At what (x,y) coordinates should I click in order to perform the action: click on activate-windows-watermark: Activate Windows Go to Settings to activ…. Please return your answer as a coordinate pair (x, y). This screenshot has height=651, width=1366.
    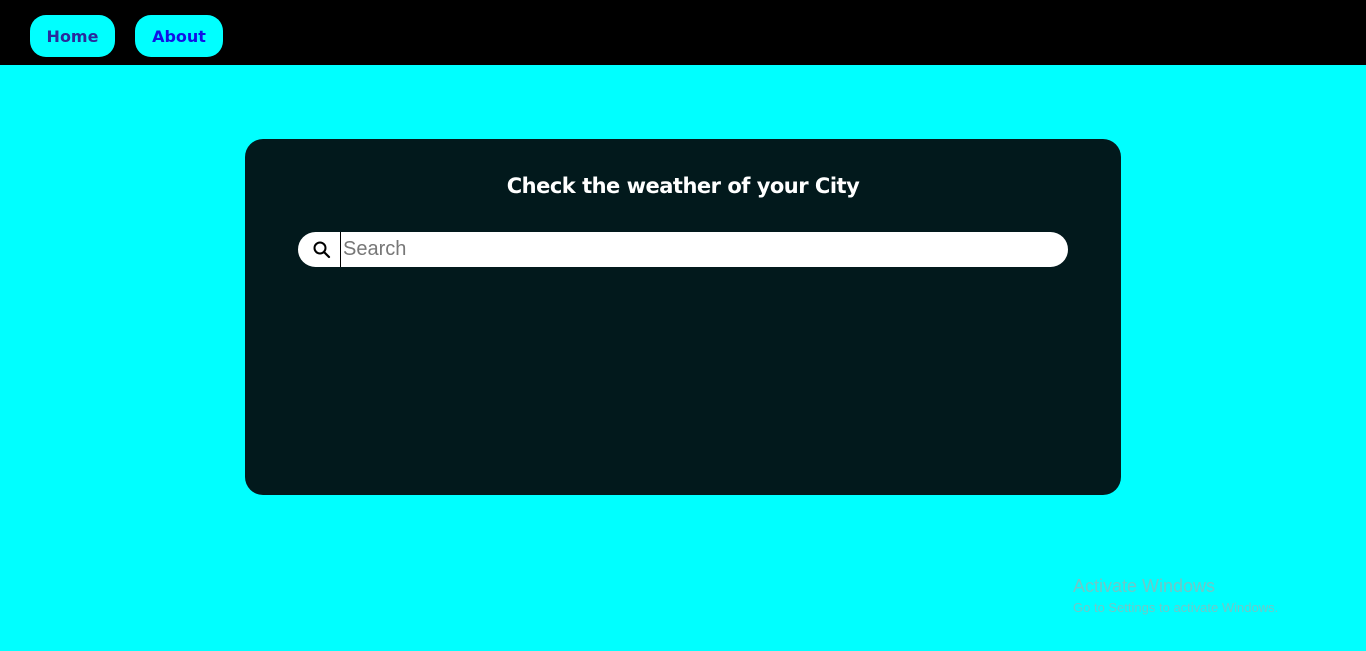
    Looking at the image, I should click on (1175, 596).